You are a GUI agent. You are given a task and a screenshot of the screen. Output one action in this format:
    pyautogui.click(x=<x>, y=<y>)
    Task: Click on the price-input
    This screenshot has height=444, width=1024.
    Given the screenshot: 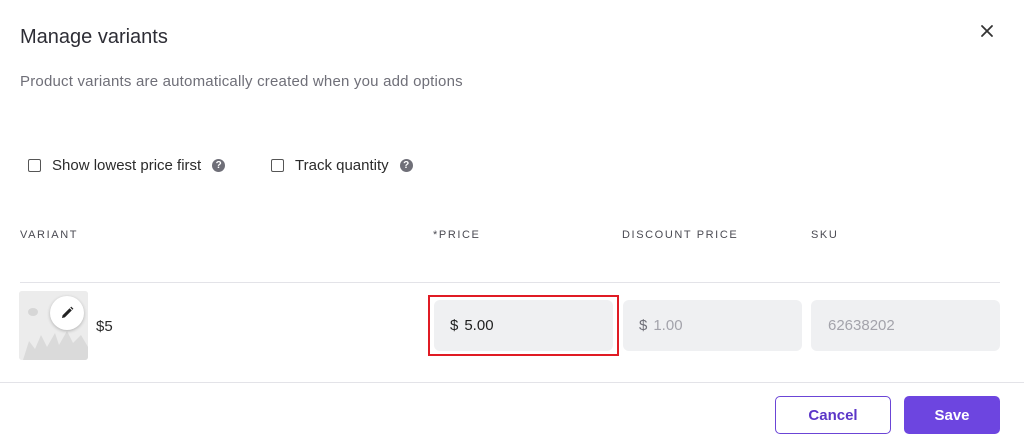 What is the action you would take?
    pyautogui.click(x=524, y=325)
    